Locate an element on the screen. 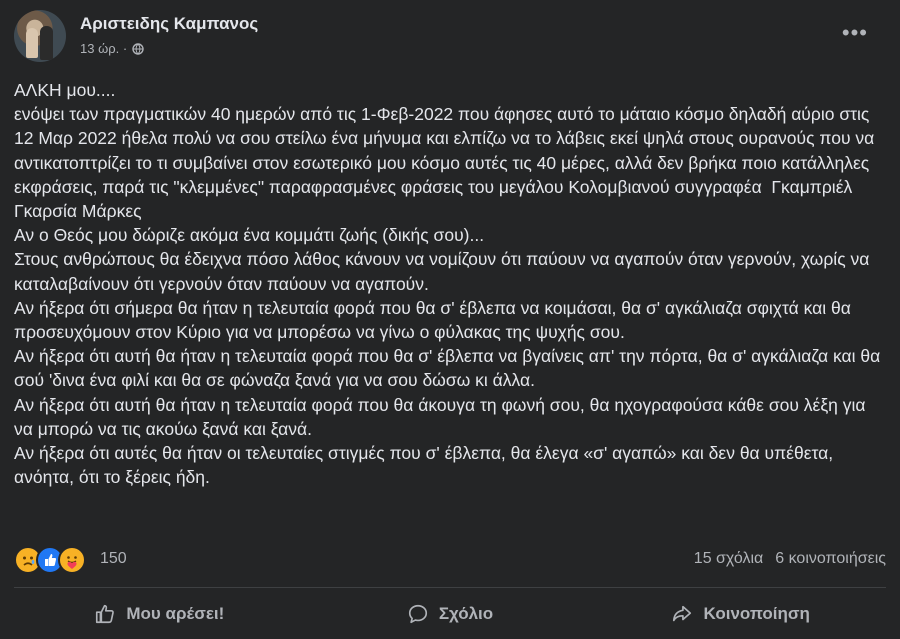 Image resolution: width=900 pixels, height=639 pixels. post-time: 13 ώρ. · is located at coordinates (103, 48).